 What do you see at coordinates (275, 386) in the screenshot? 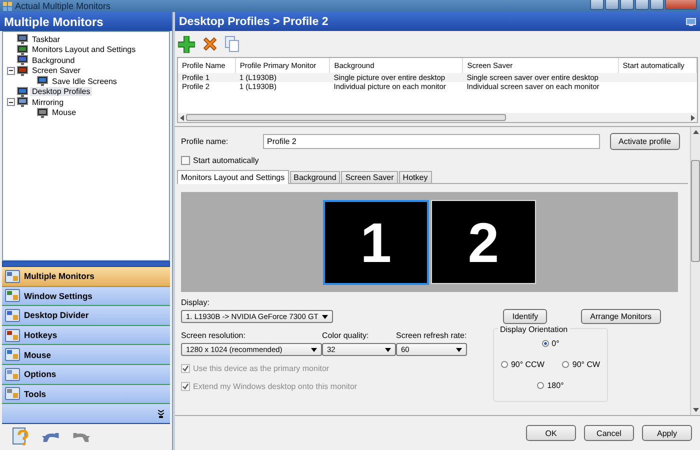
I see `checkbox-label: Extend my Windows desktop onto this monitor` at bounding box center [275, 386].